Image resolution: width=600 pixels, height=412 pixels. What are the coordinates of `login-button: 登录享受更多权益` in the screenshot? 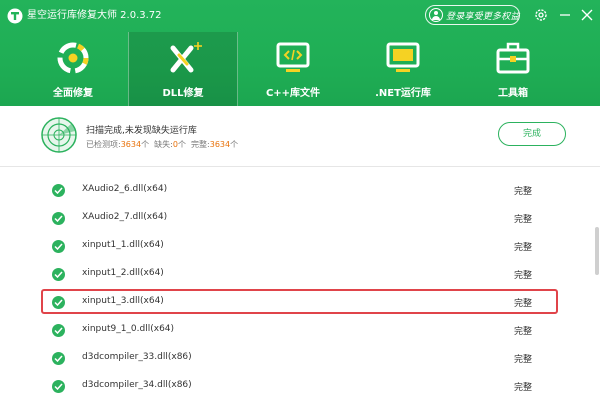 It's located at (472, 15).